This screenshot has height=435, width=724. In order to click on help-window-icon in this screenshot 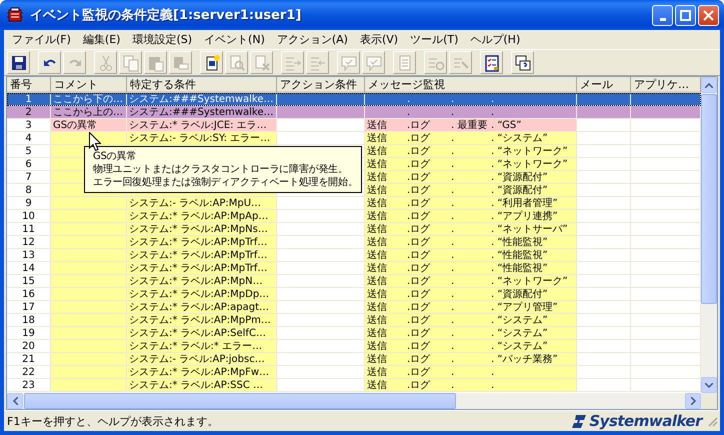, I will do `click(523, 63)`.